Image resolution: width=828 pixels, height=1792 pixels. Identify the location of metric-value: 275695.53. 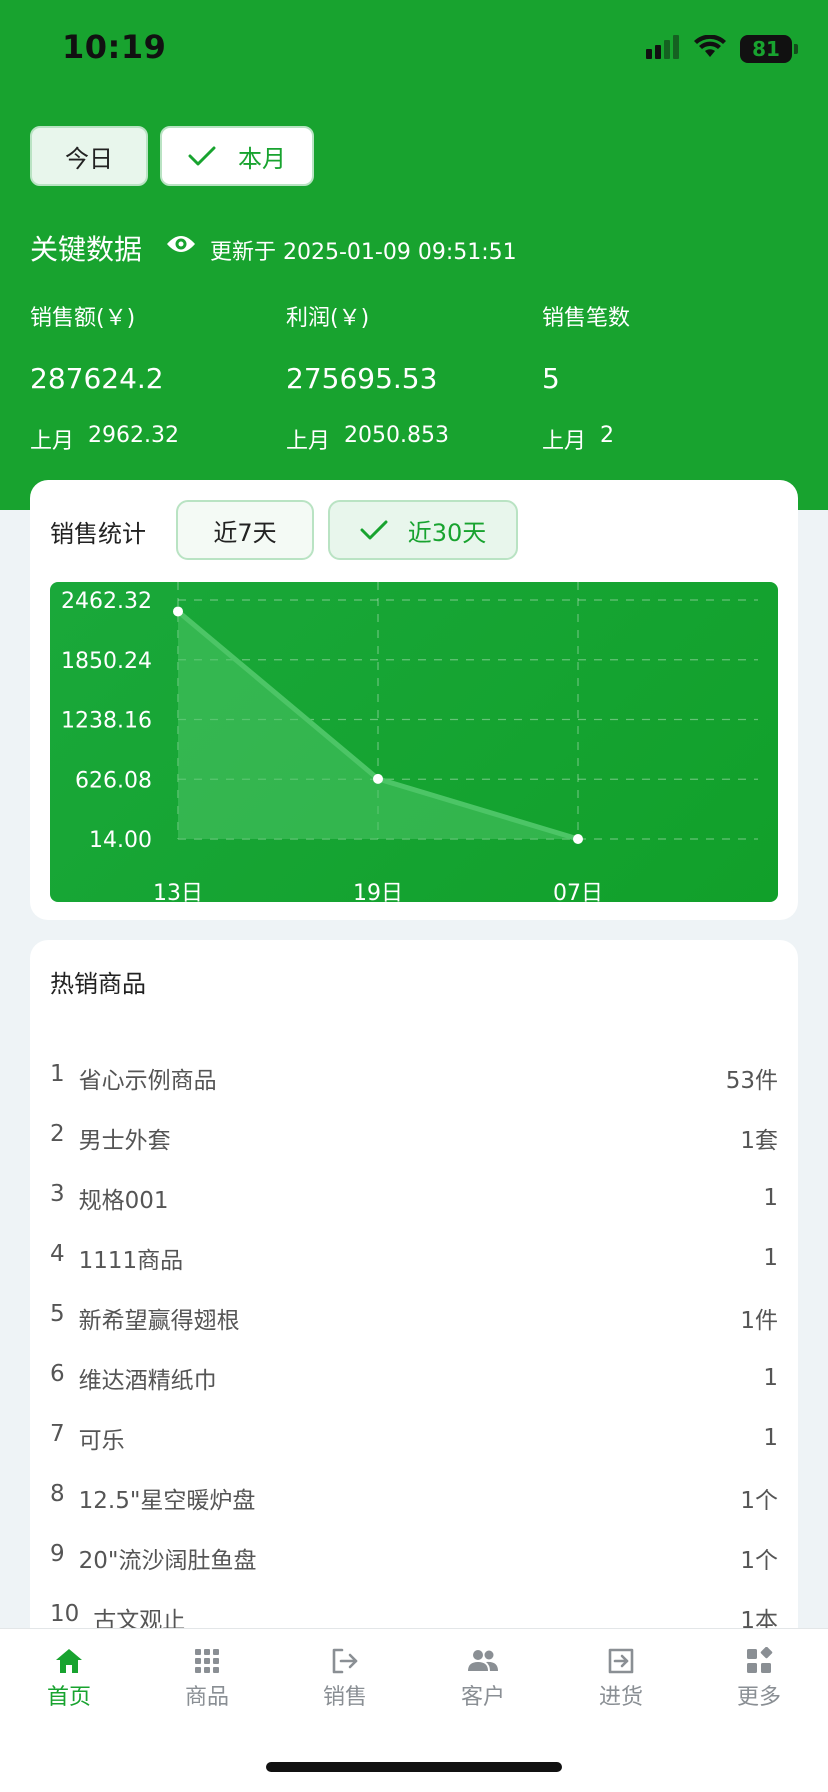
(362, 378).